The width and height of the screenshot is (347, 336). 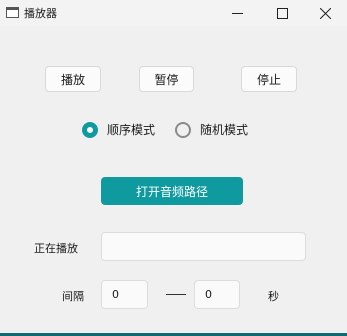 I want to click on window-title: 播放器, so click(x=40, y=13).